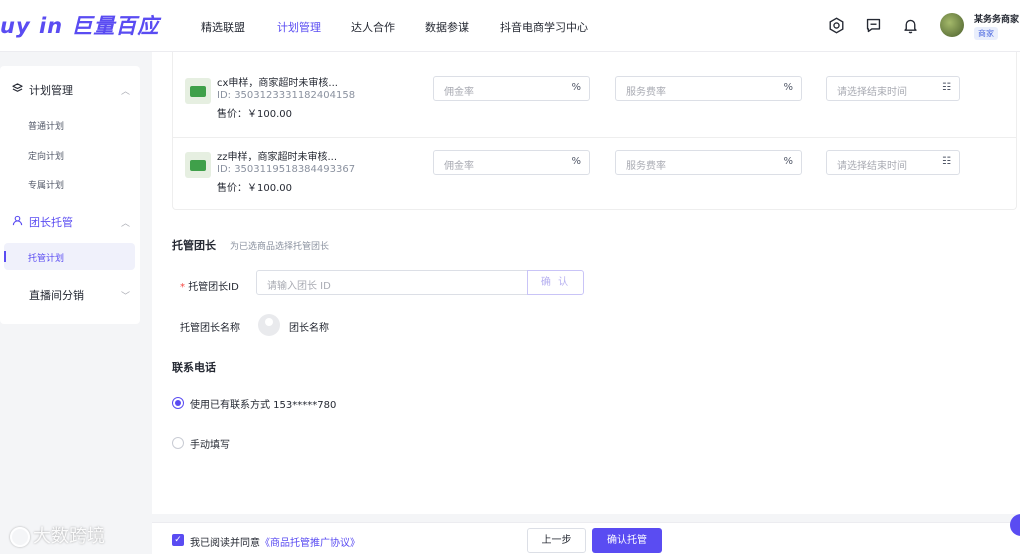  I want to click on radio-existing-contact-label: 使用已有联系方式 153*****780, so click(263, 403).